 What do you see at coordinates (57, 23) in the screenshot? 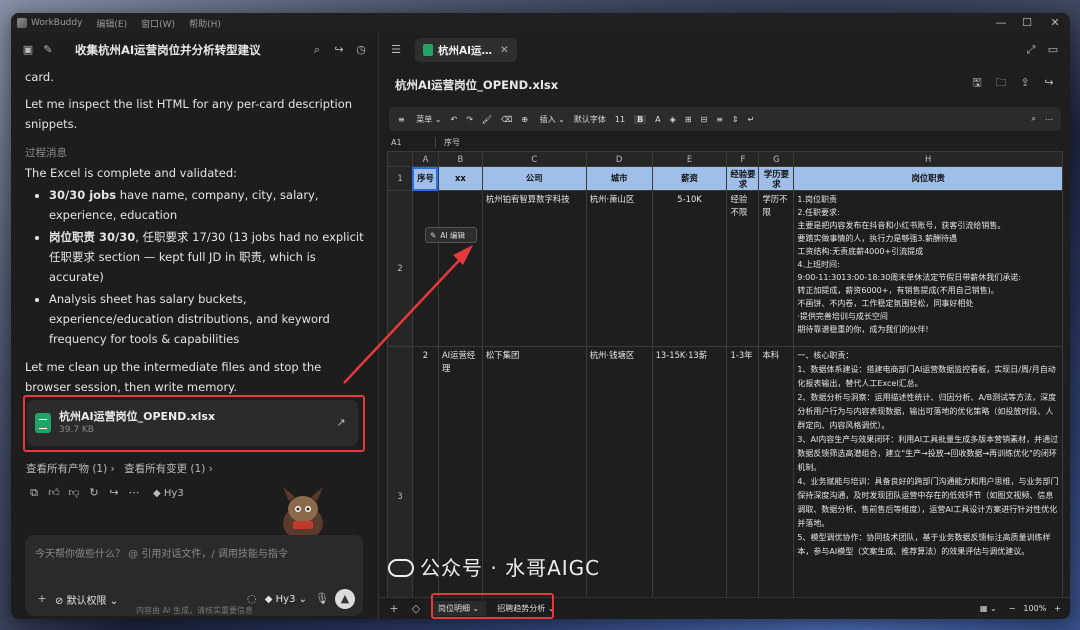
I see `app-name: WorkBuddy` at bounding box center [57, 23].